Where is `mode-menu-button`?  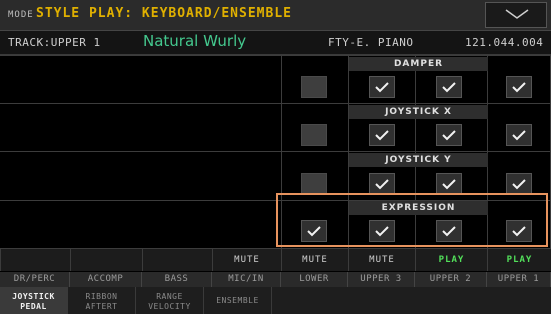 mode-menu-button is located at coordinates (516, 15).